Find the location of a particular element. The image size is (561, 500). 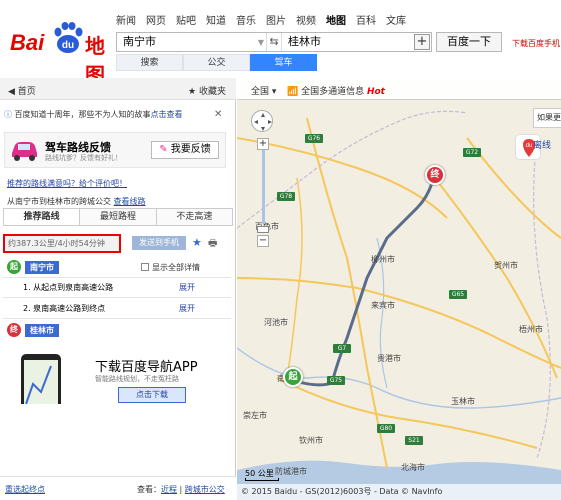

phone-icon is located at coordinates (42, 384).